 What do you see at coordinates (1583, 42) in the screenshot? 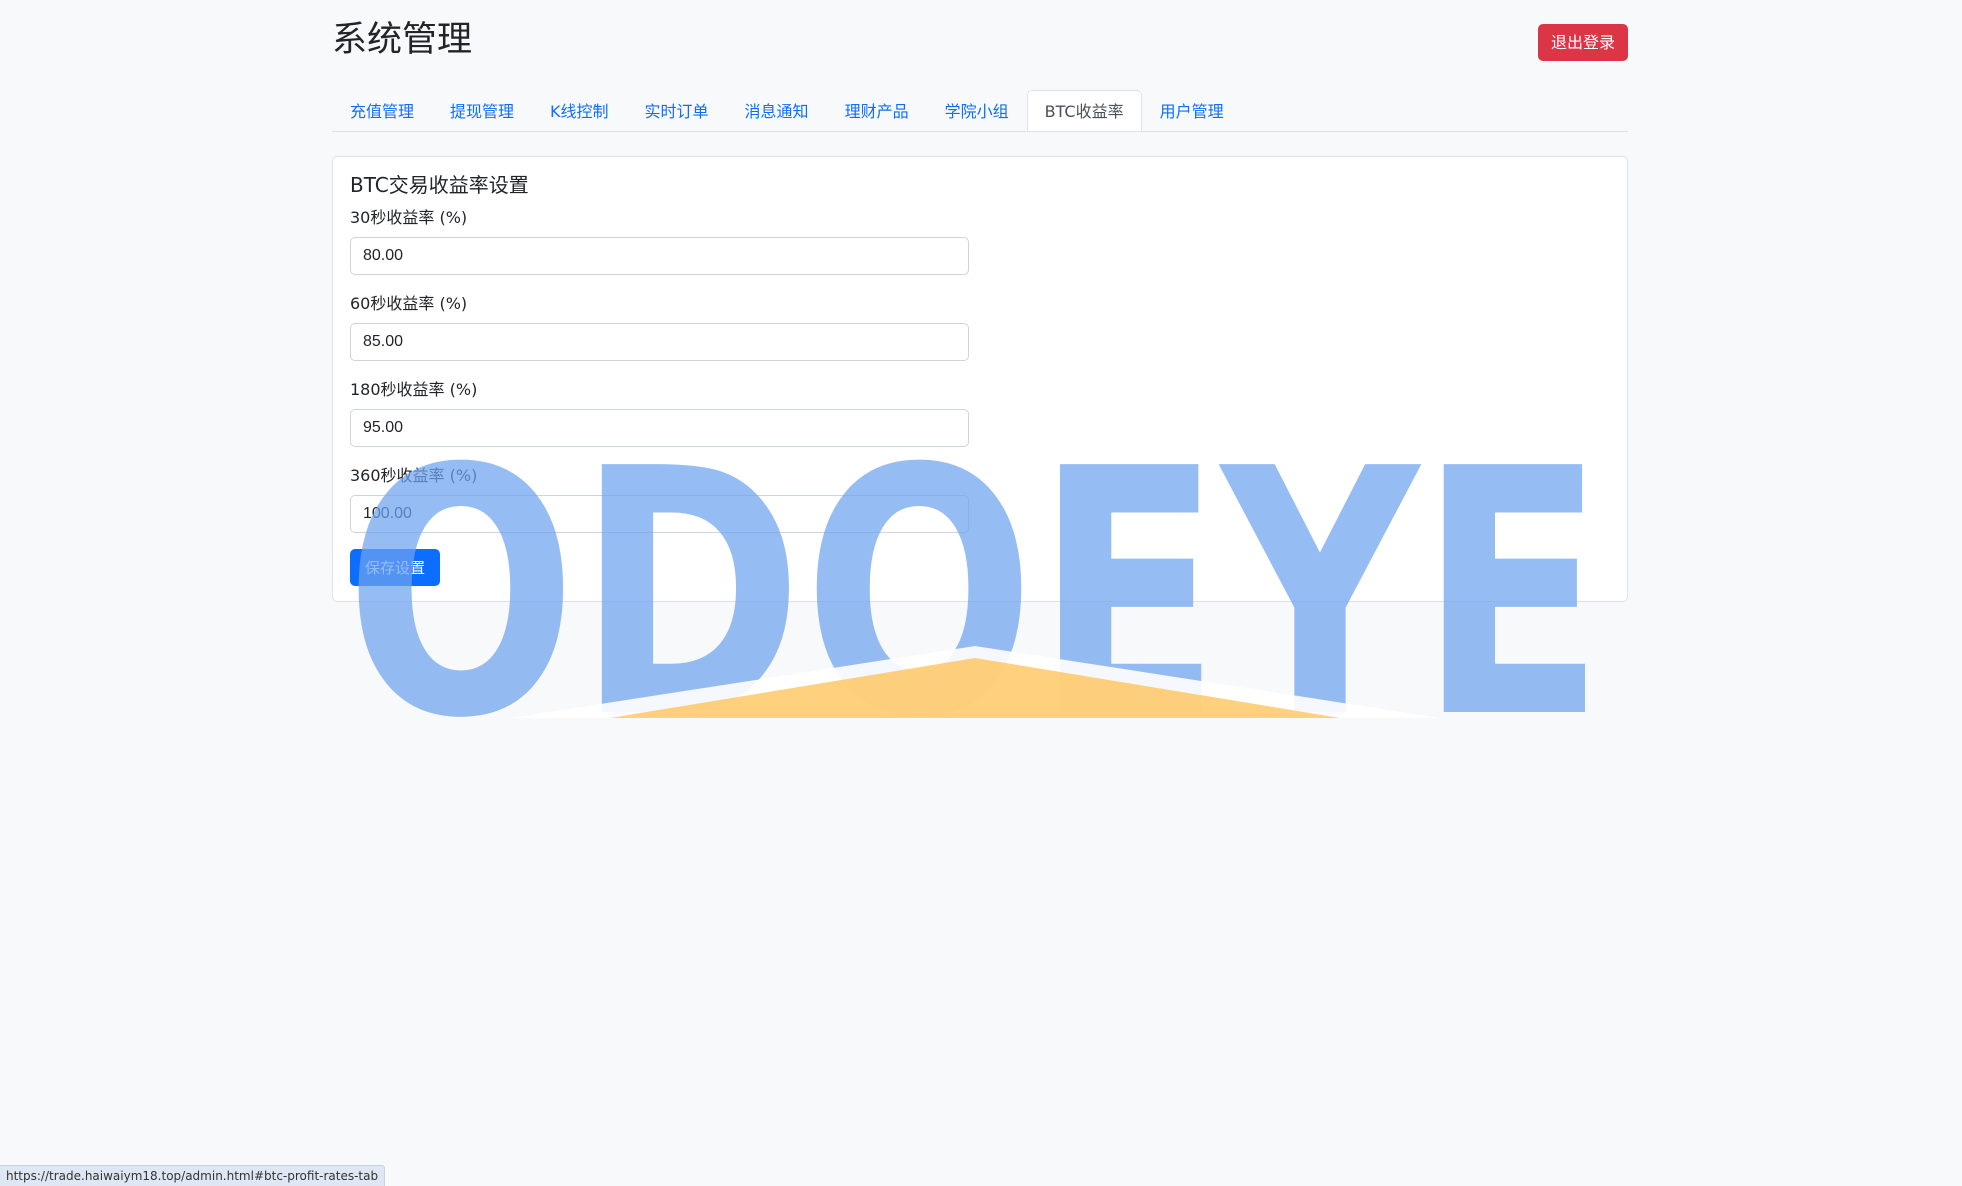
I see `logout-button: 退出登录` at bounding box center [1583, 42].